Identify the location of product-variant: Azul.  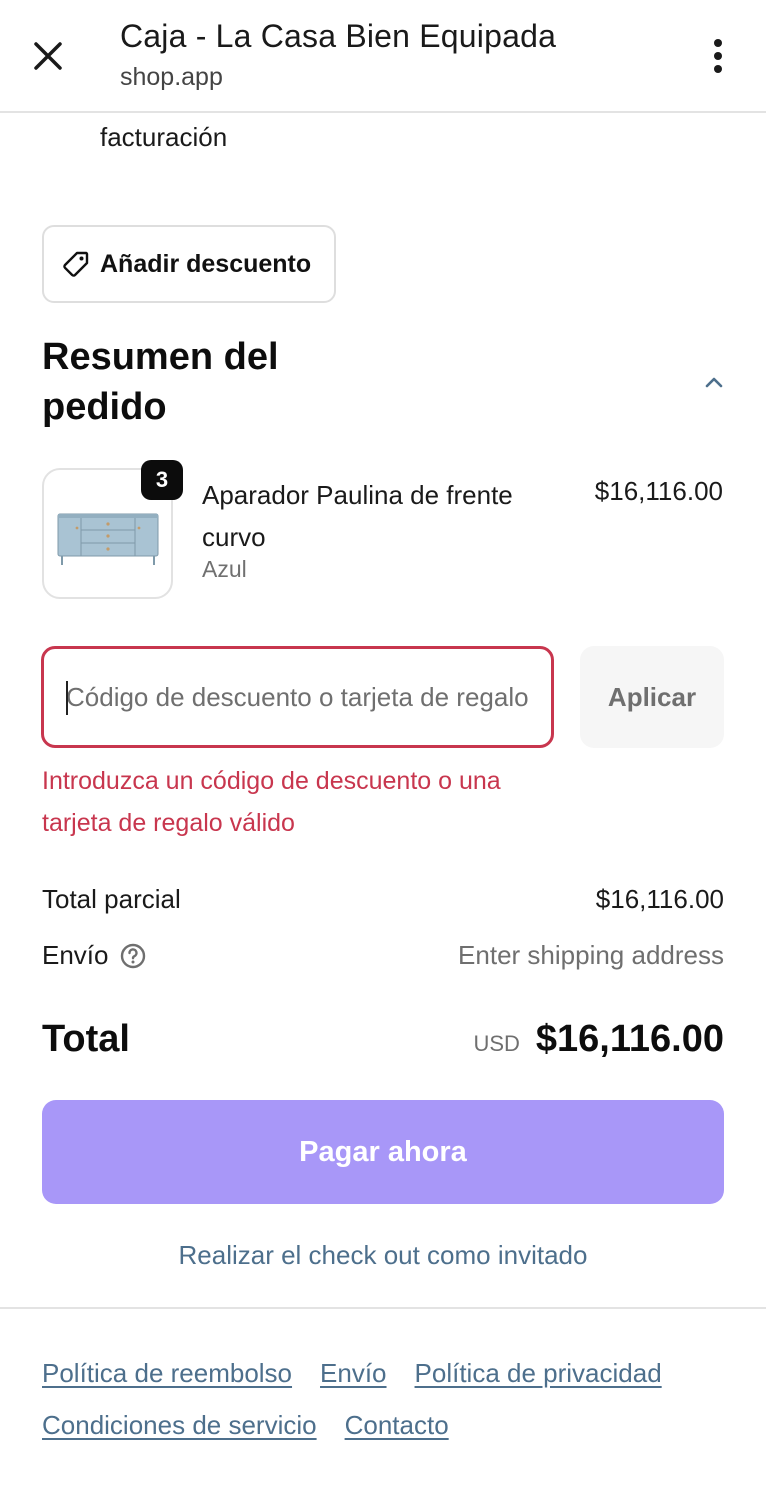
(224, 569).